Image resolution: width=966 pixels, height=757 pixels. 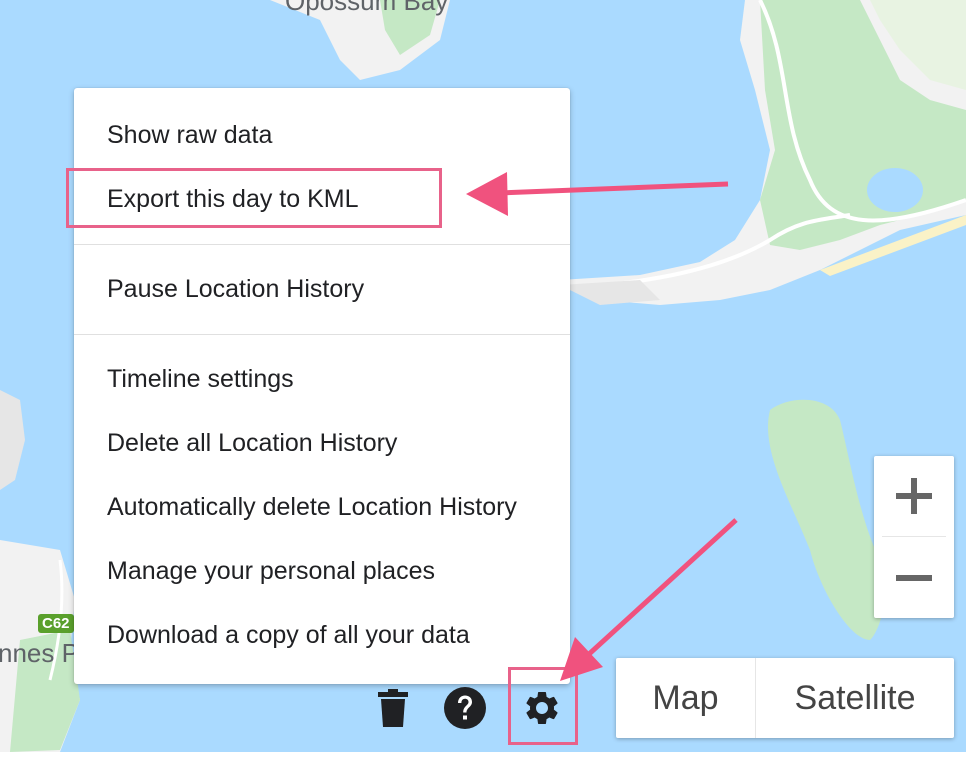 What do you see at coordinates (200, 379) in the screenshot?
I see `menu-item-timeline-settings: Timeline settings` at bounding box center [200, 379].